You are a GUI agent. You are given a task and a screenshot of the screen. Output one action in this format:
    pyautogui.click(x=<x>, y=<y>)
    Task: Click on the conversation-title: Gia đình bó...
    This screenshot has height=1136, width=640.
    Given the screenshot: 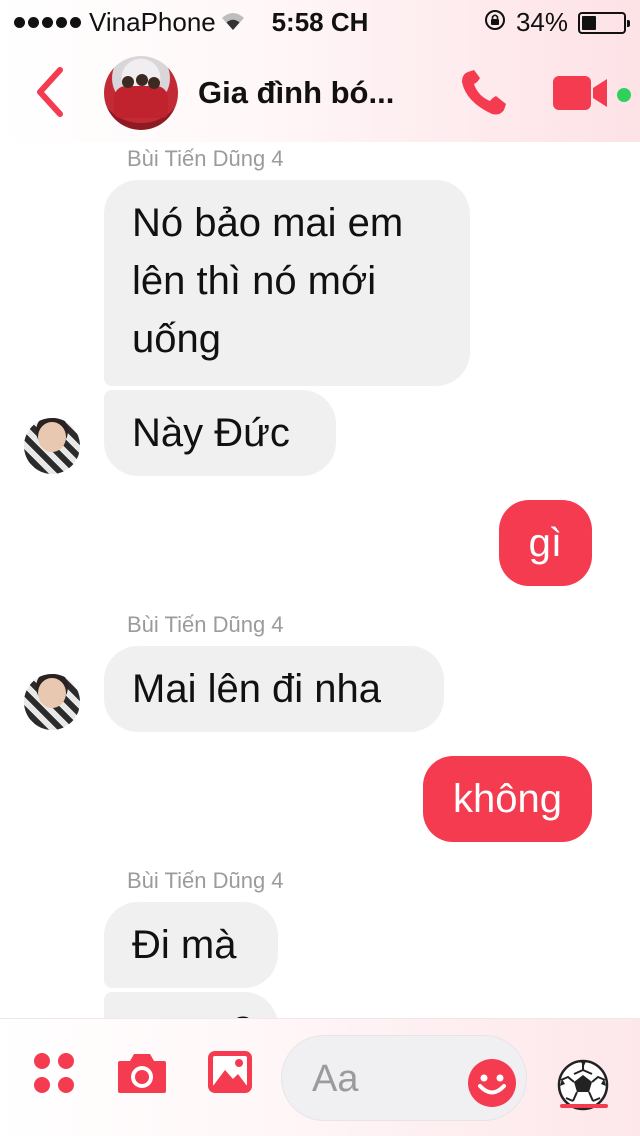 What is the action you would take?
    pyautogui.click(x=296, y=93)
    